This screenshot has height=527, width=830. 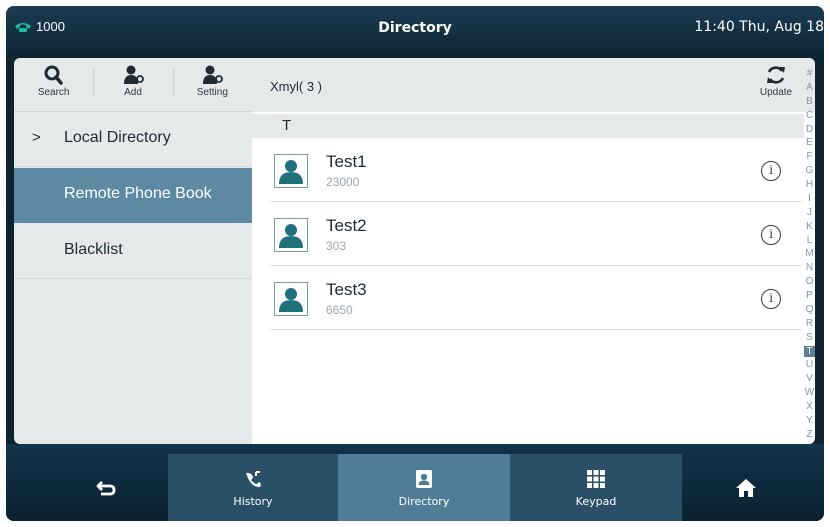 I want to click on alphabet-letter: S, so click(x=809, y=337).